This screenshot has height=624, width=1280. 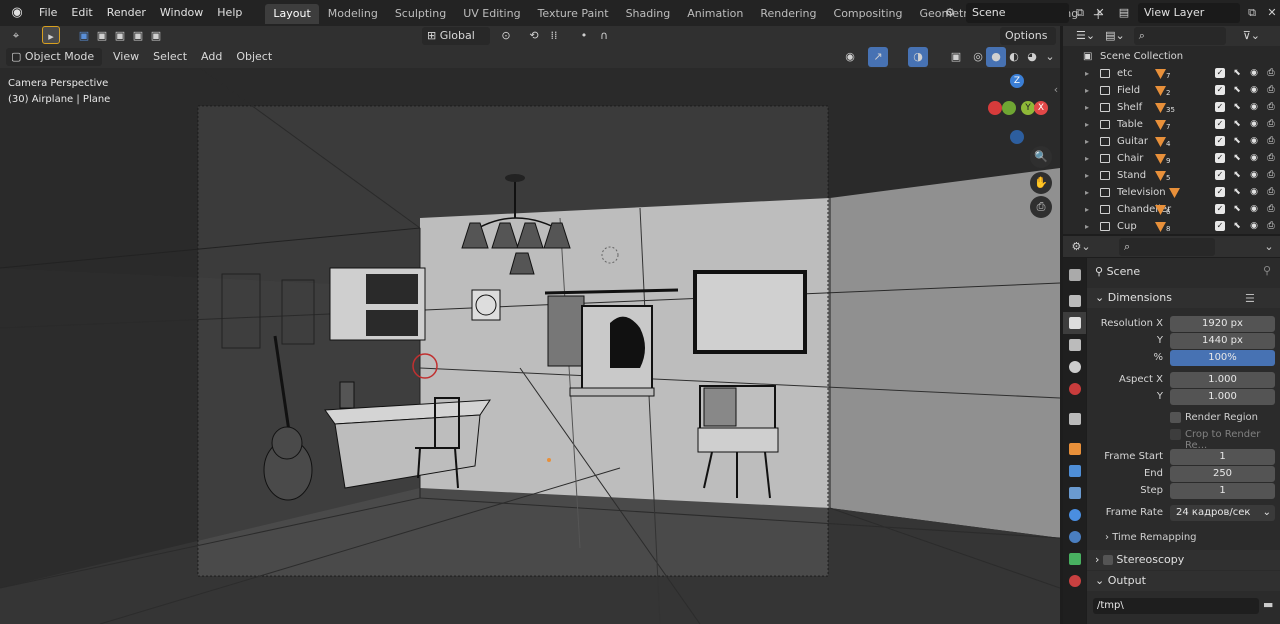 What do you see at coordinates (715, 14) in the screenshot?
I see `tab-animation: Animation` at bounding box center [715, 14].